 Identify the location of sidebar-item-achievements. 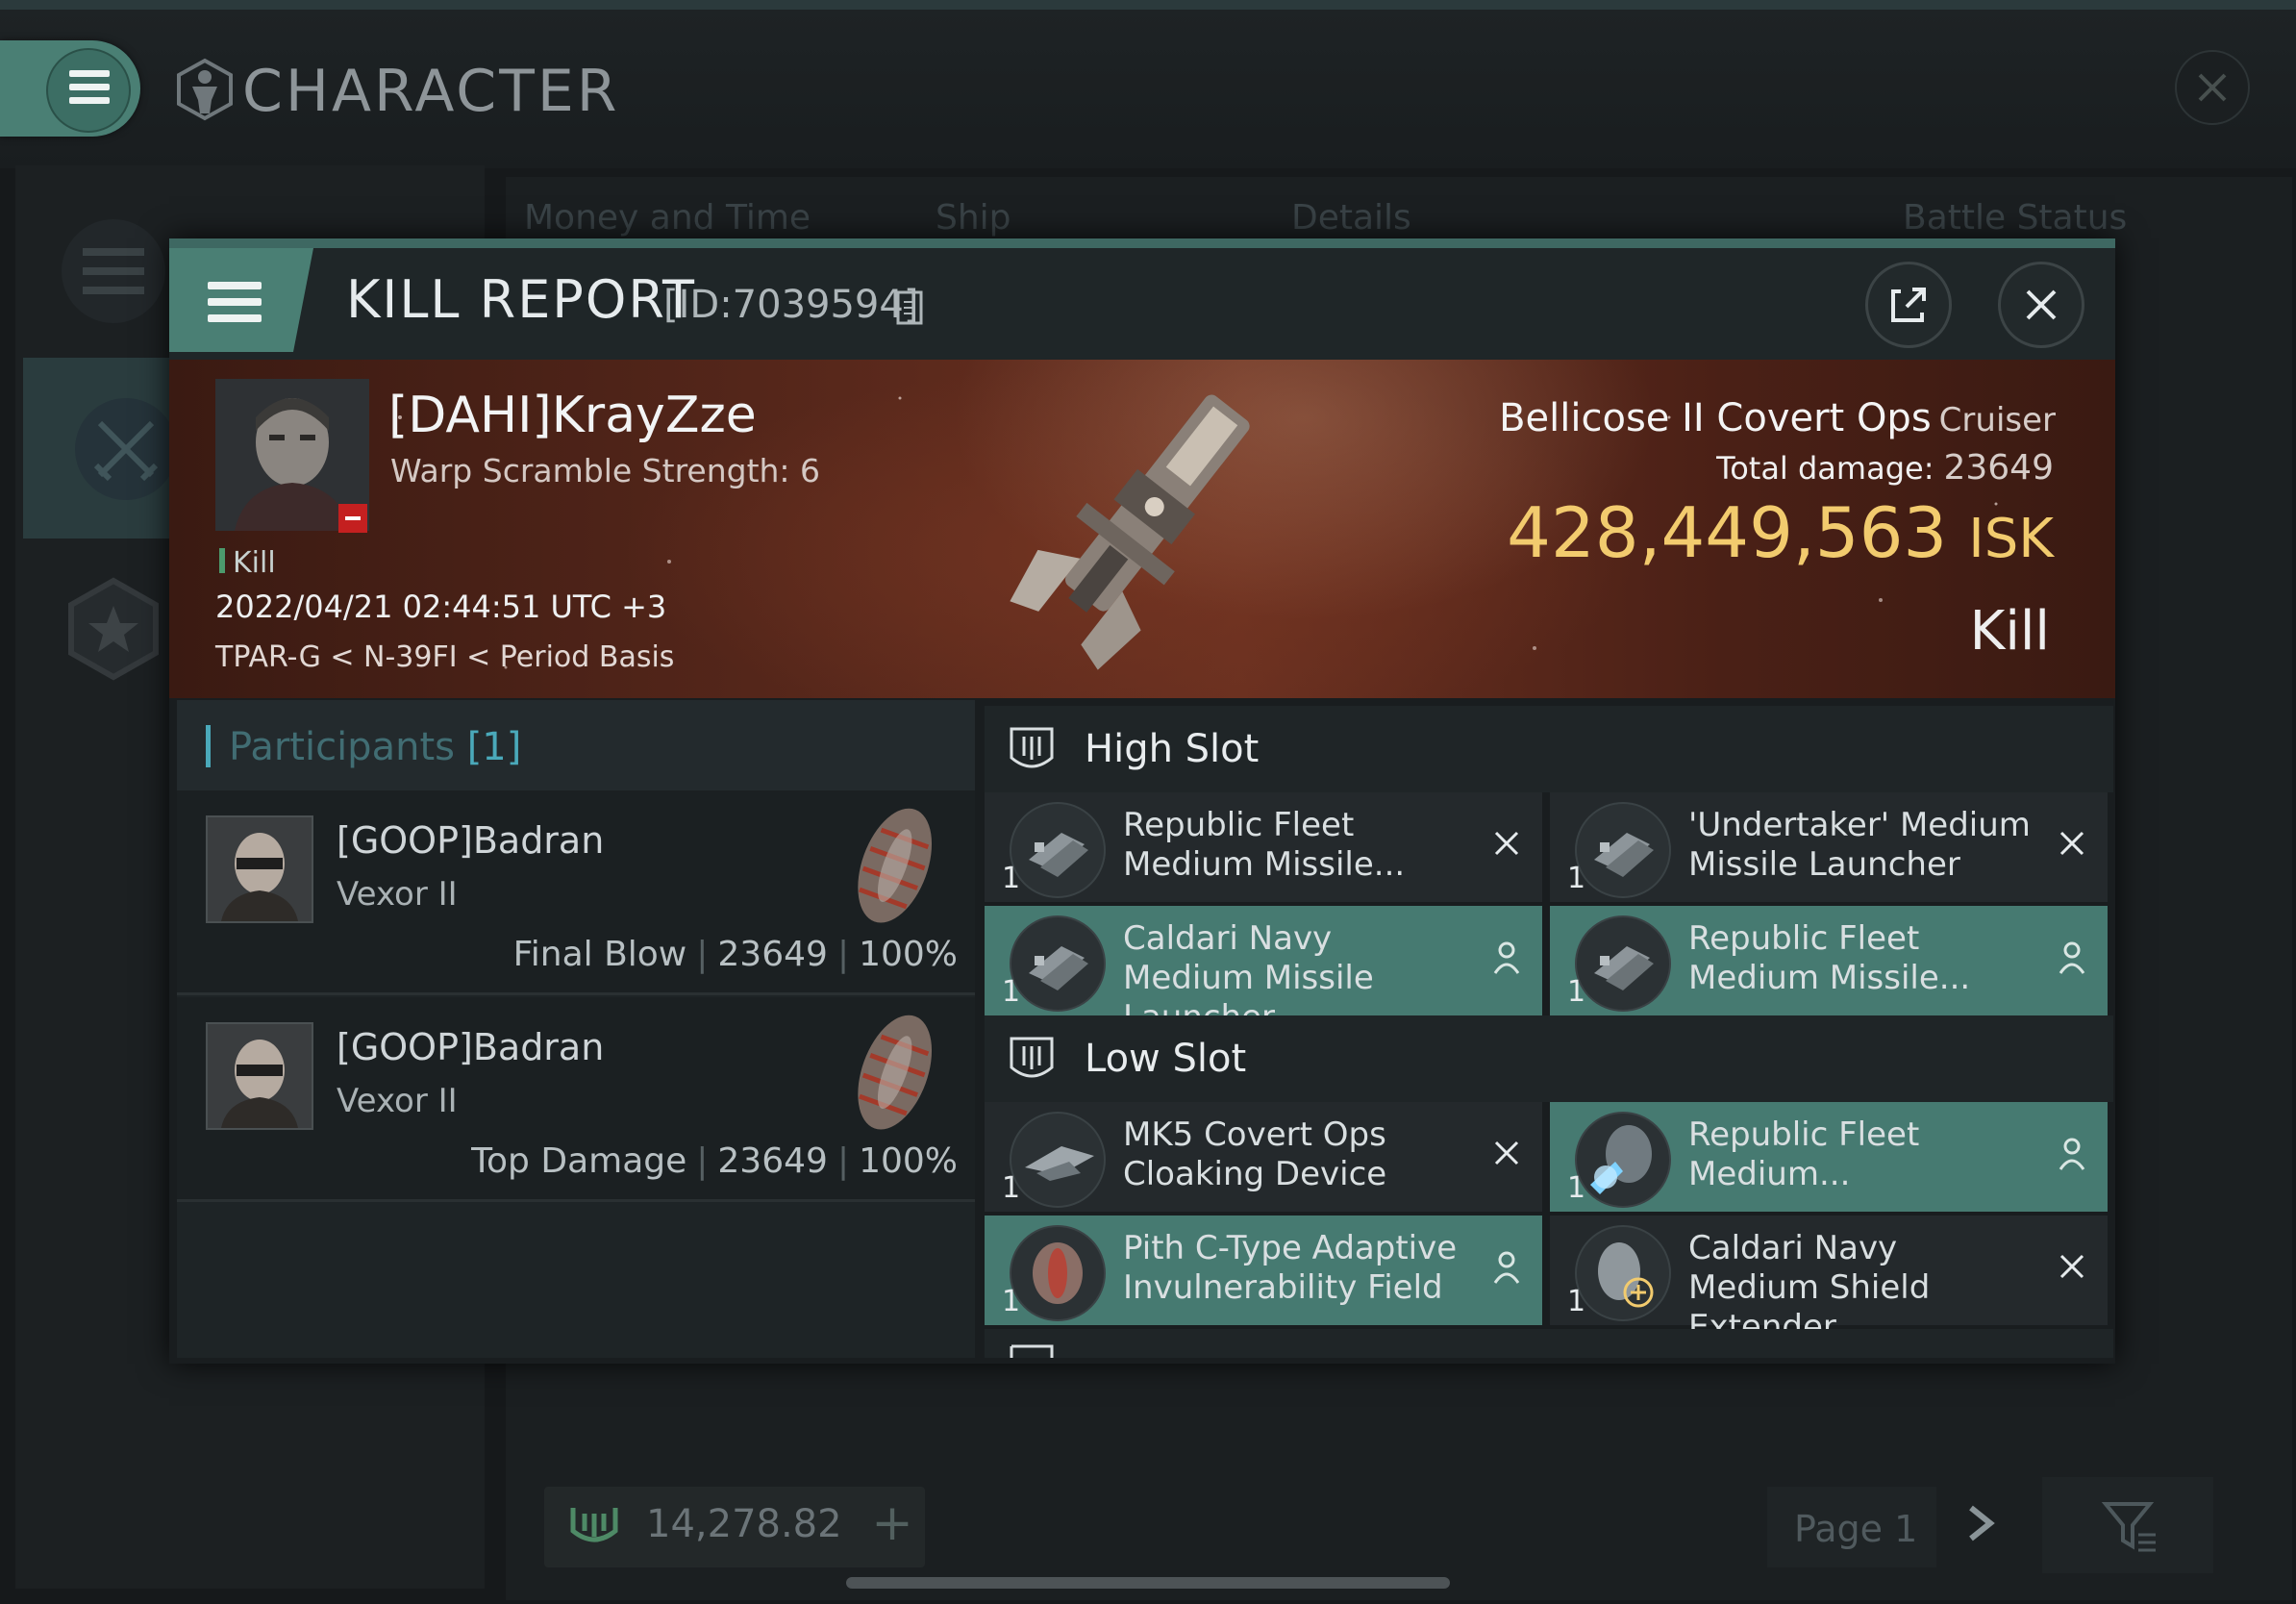
(113, 629).